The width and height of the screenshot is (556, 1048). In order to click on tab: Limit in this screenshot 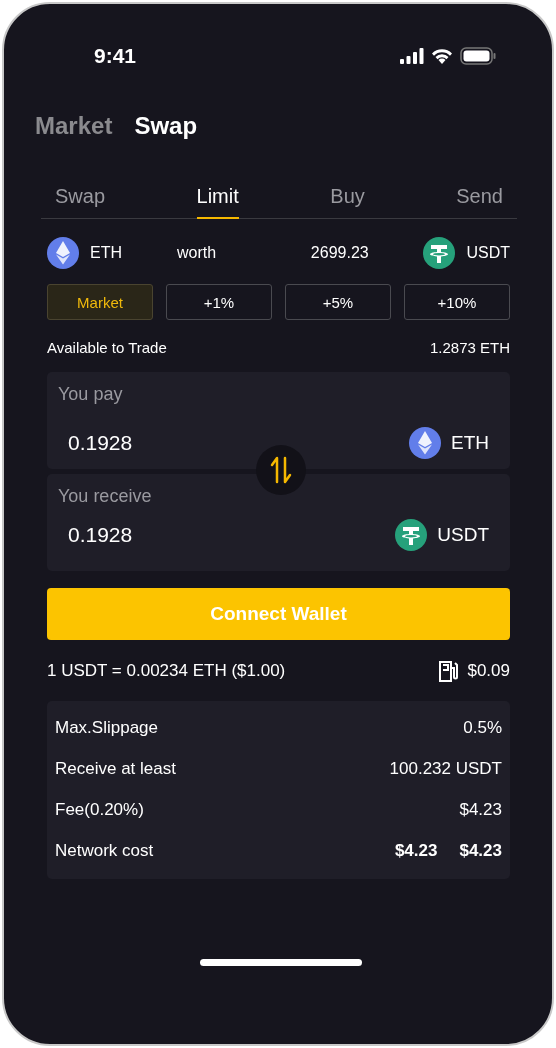, I will do `click(217, 202)`.